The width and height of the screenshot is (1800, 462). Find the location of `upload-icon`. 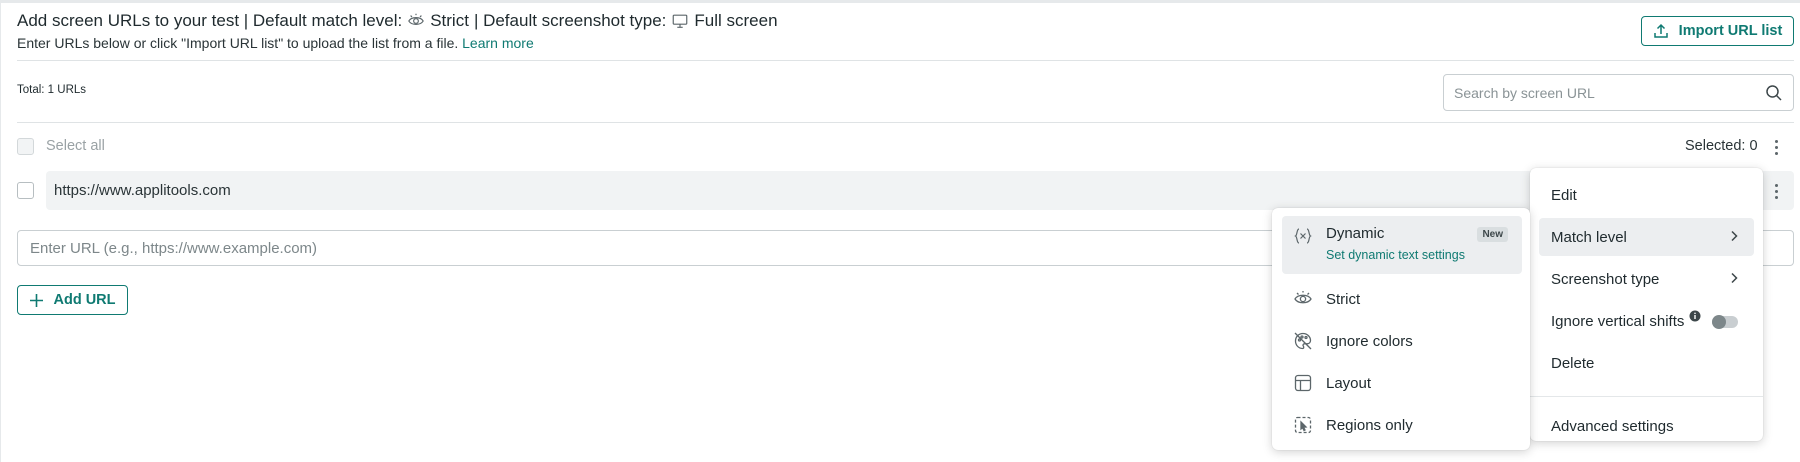

upload-icon is located at coordinates (1660, 30).